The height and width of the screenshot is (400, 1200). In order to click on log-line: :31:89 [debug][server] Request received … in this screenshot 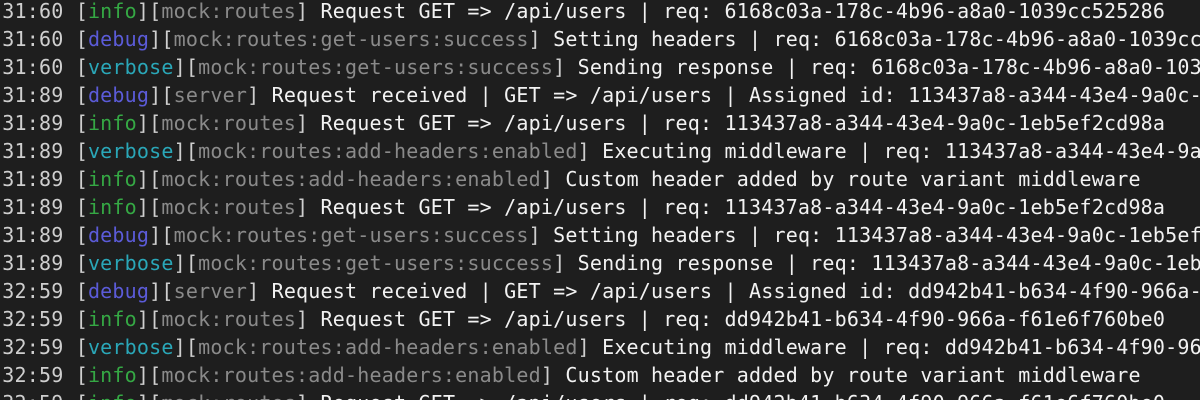, I will do `click(600, 95)`.